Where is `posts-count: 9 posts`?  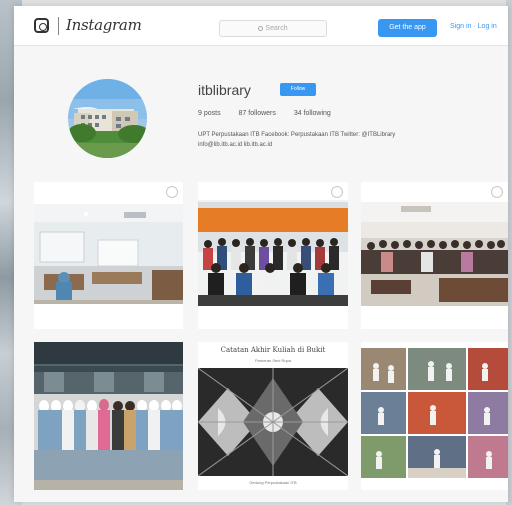
posts-count: 9 posts is located at coordinates (209, 113).